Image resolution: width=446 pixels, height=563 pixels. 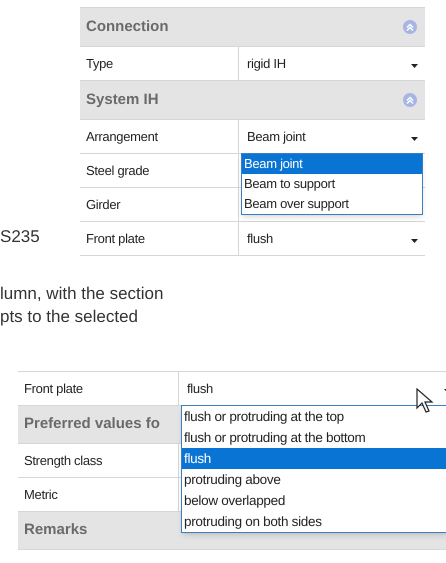 What do you see at coordinates (69, 317) in the screenshot?
I see `body-text: pts to the selected` at bounding box center [69, 317].